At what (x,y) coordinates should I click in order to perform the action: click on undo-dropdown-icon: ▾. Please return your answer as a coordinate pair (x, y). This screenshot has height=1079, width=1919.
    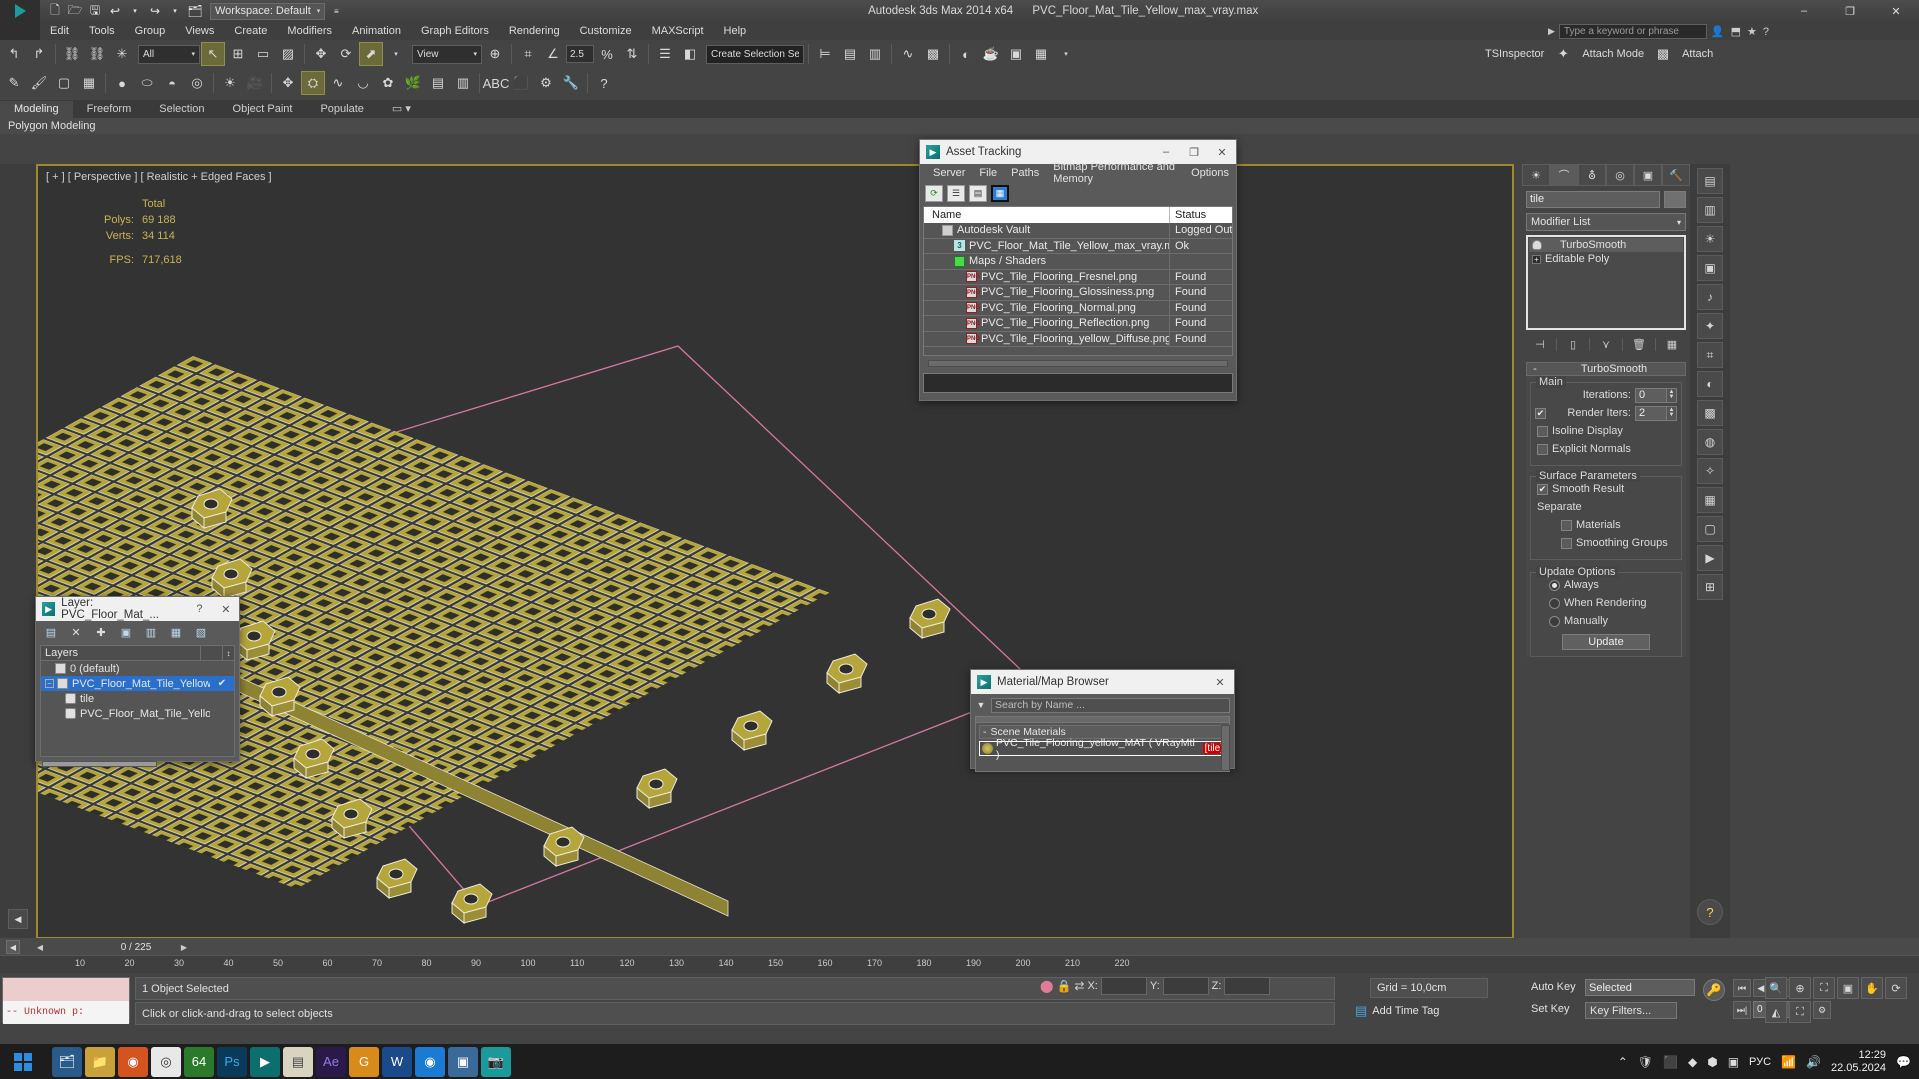
    Looking at the image, I should click on (135, 11).